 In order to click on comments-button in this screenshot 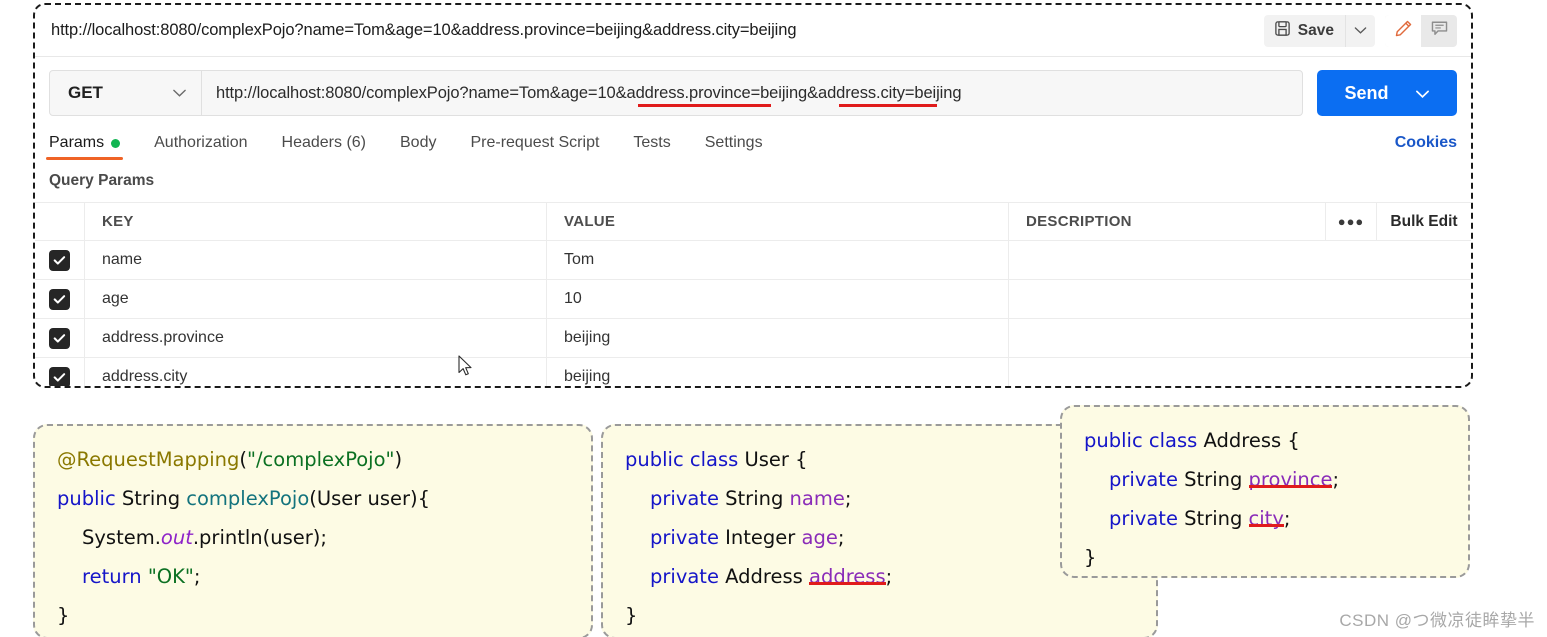, I will do `click(1439, 31)`.